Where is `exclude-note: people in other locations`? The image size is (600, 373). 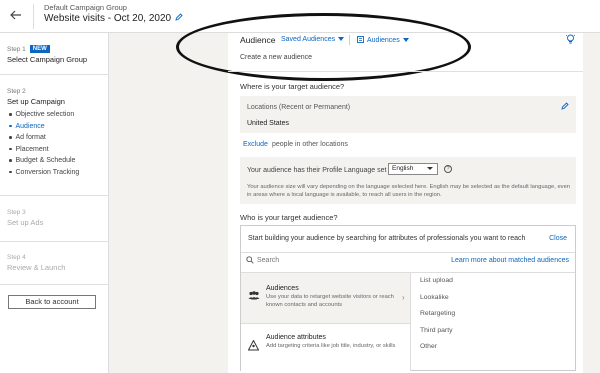
exclude-note: people in other locations is located at coordinates (310, 144).